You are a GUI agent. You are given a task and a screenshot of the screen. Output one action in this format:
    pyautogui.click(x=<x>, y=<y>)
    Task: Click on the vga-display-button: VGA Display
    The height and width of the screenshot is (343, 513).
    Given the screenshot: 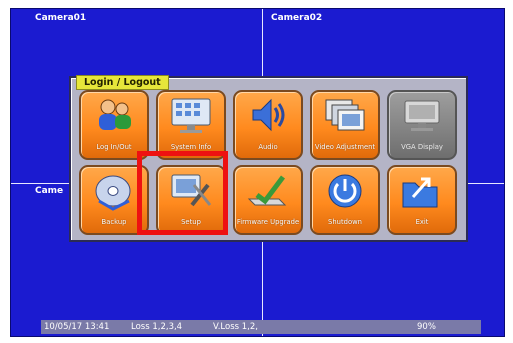 What is the action you would take?
    pyautogui.click(x=422, y=125)
    